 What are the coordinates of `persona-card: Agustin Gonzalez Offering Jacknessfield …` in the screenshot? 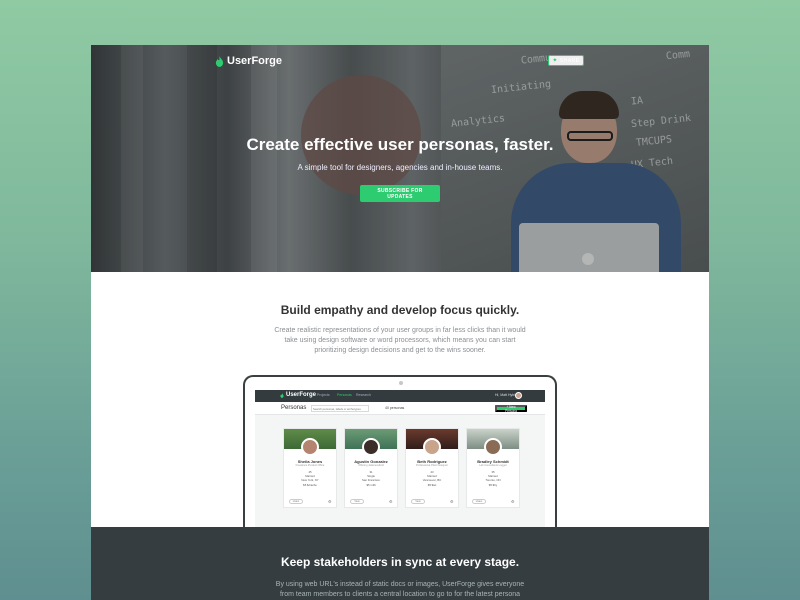 It's located at (371, 468).